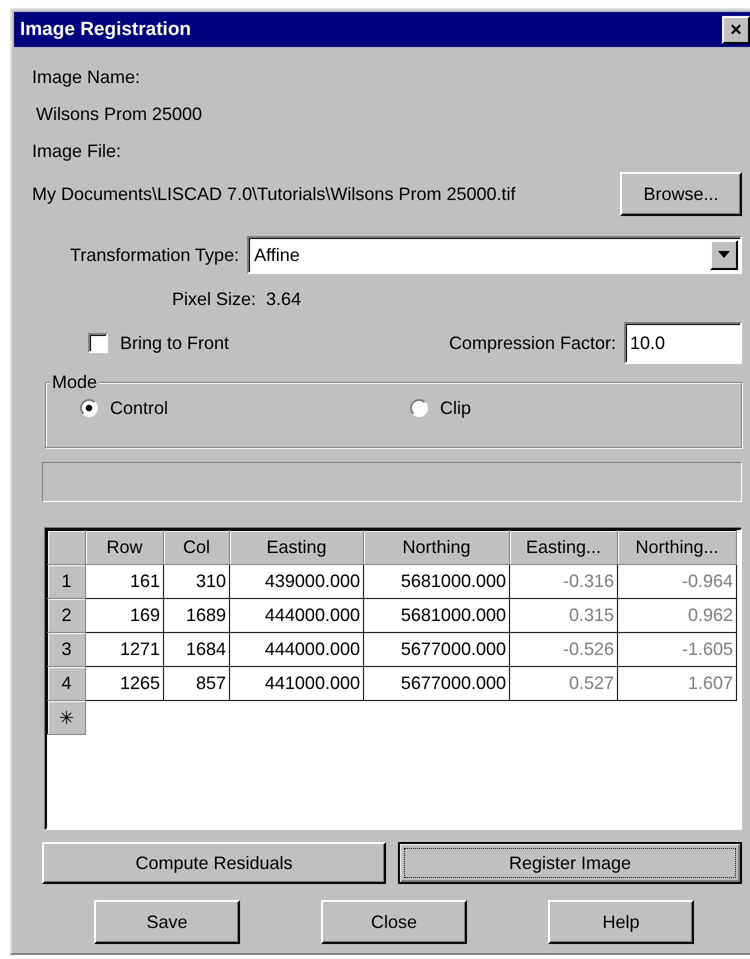 The width and height of the screenshot is (750, 959). What do you see at coordinates (677, 581) in the screenshot?
I see `table-cell: -0.964` at bounding box center [677, 581].